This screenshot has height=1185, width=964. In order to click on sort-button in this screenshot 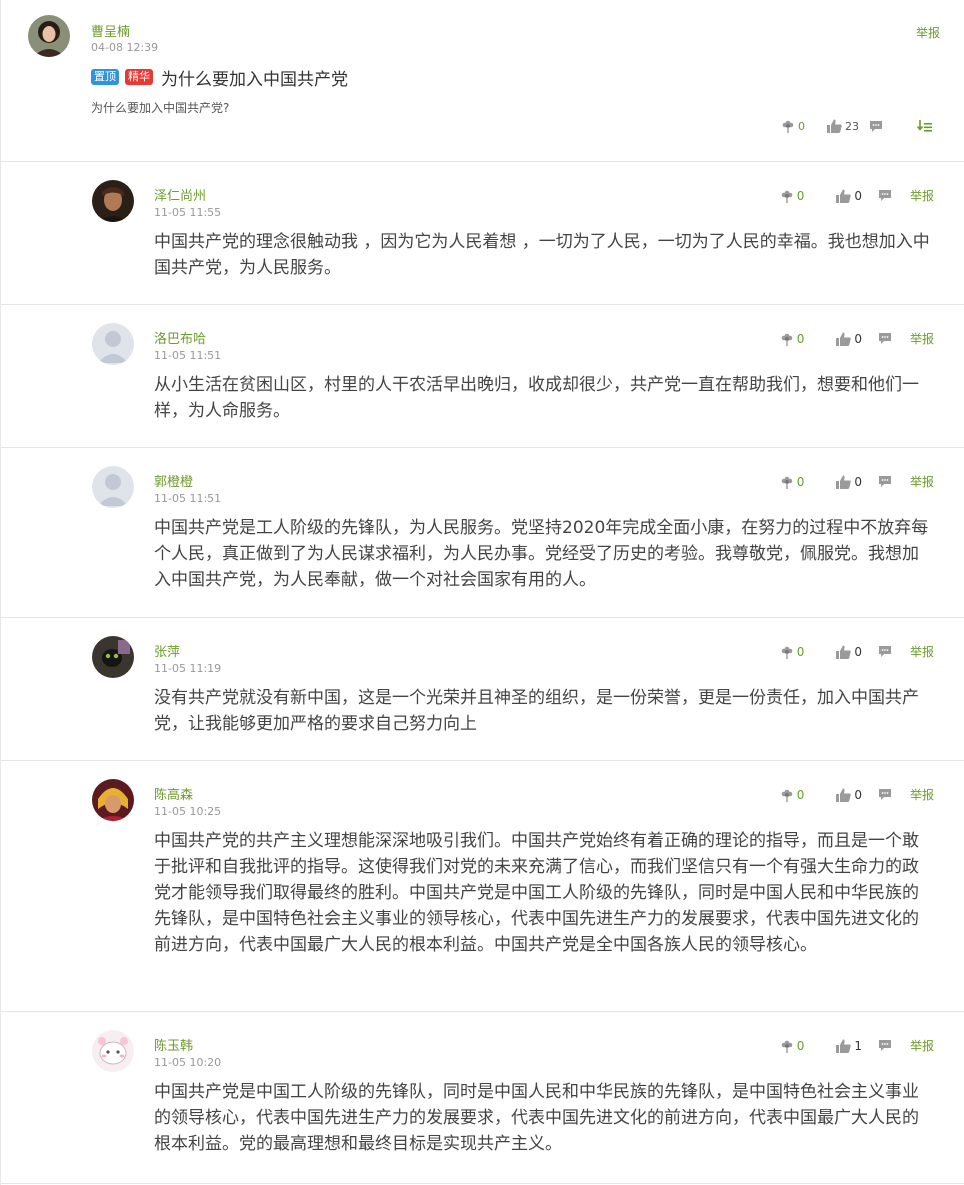, I will do `click(924, 126)`.